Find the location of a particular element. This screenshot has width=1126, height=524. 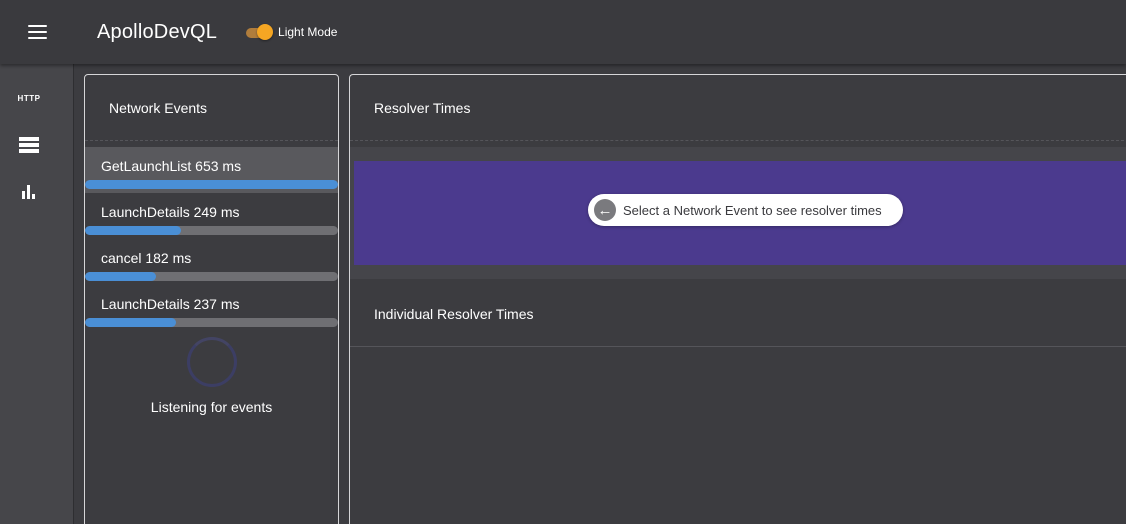

http-text-icon: HTTP is located at coordinates (29, 98).